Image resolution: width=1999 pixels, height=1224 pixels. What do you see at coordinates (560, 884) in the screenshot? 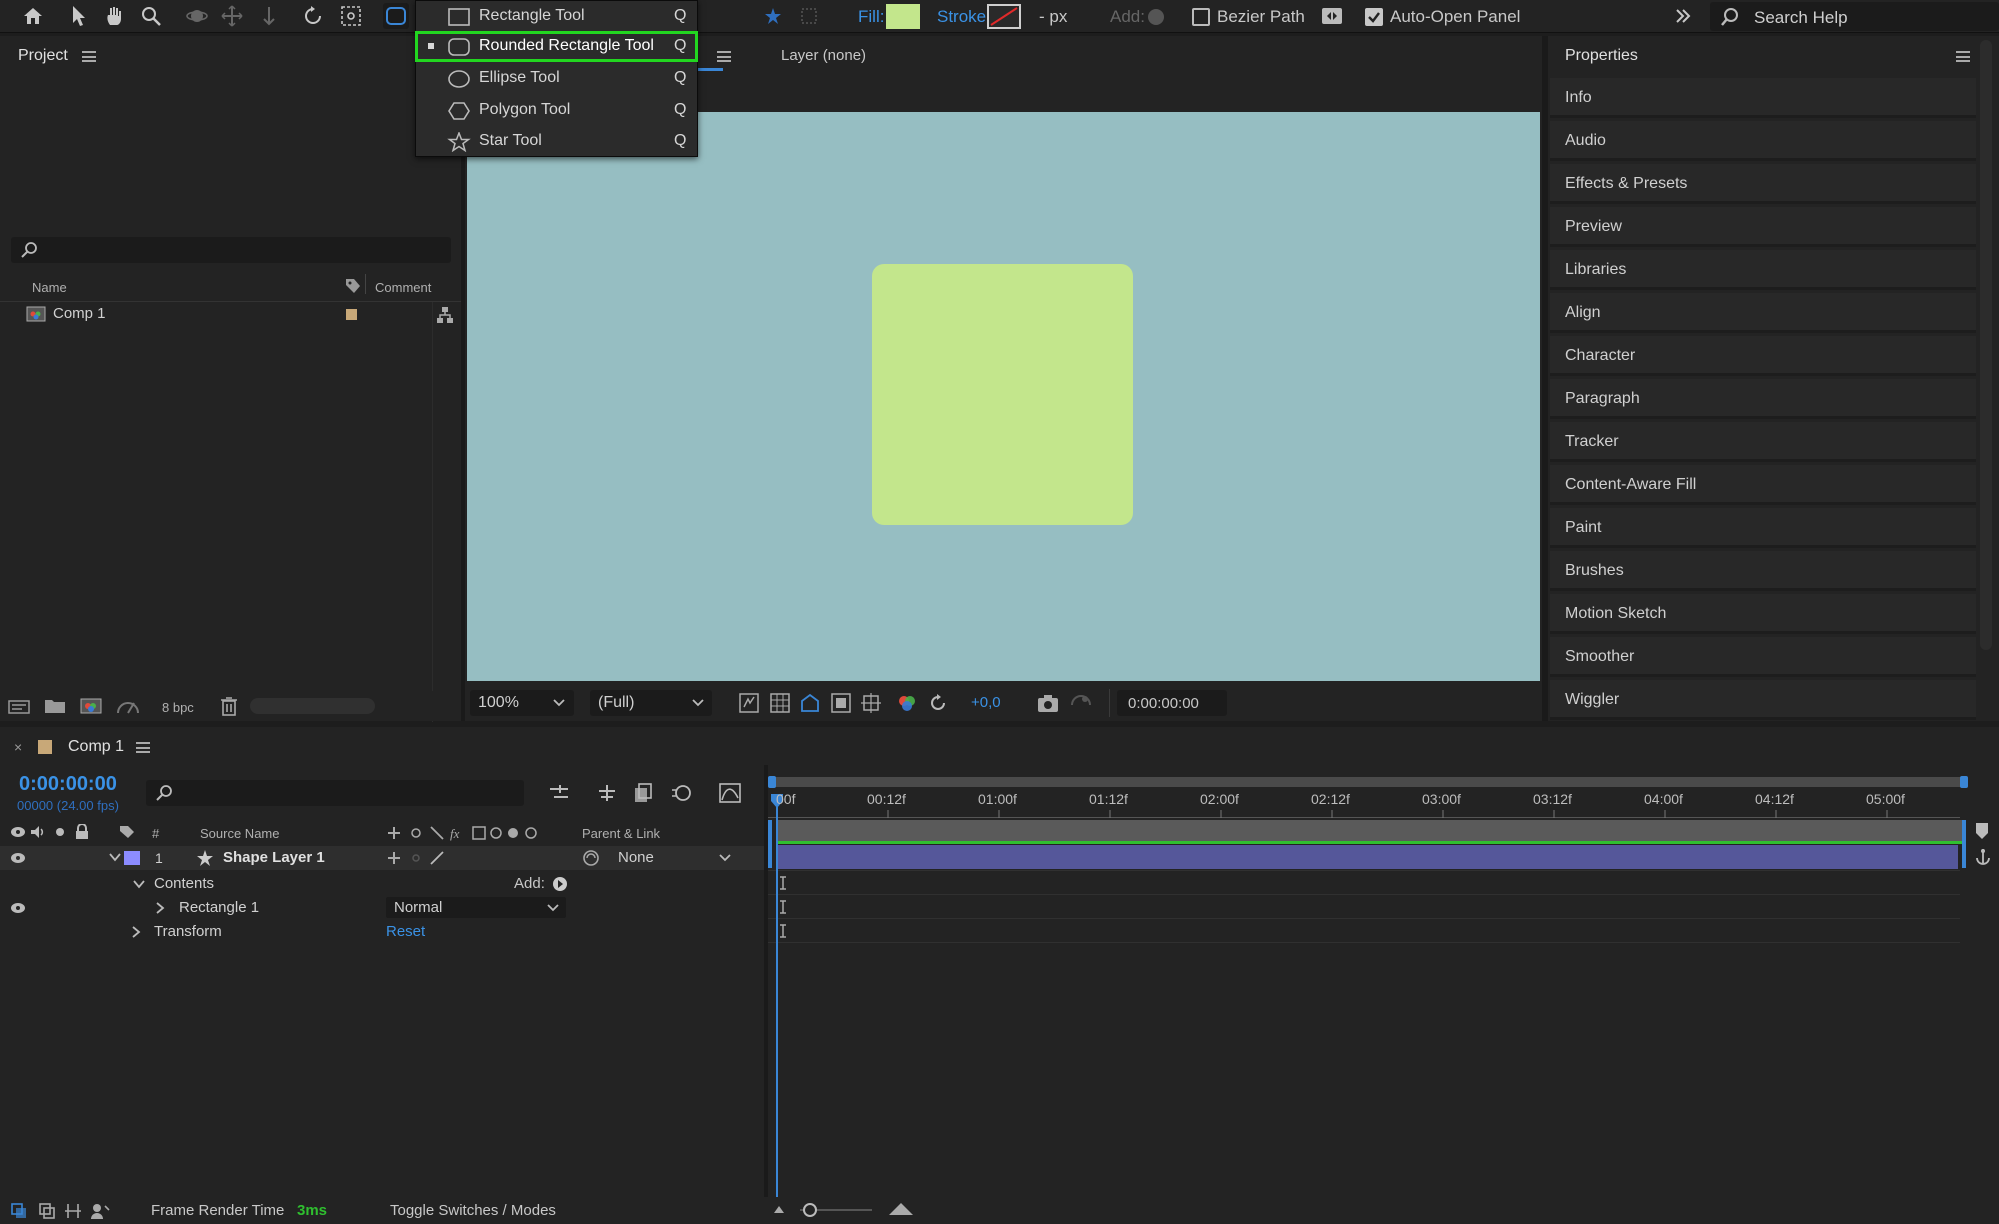
I see `add-play-icon` at bounding box center [560, 884].